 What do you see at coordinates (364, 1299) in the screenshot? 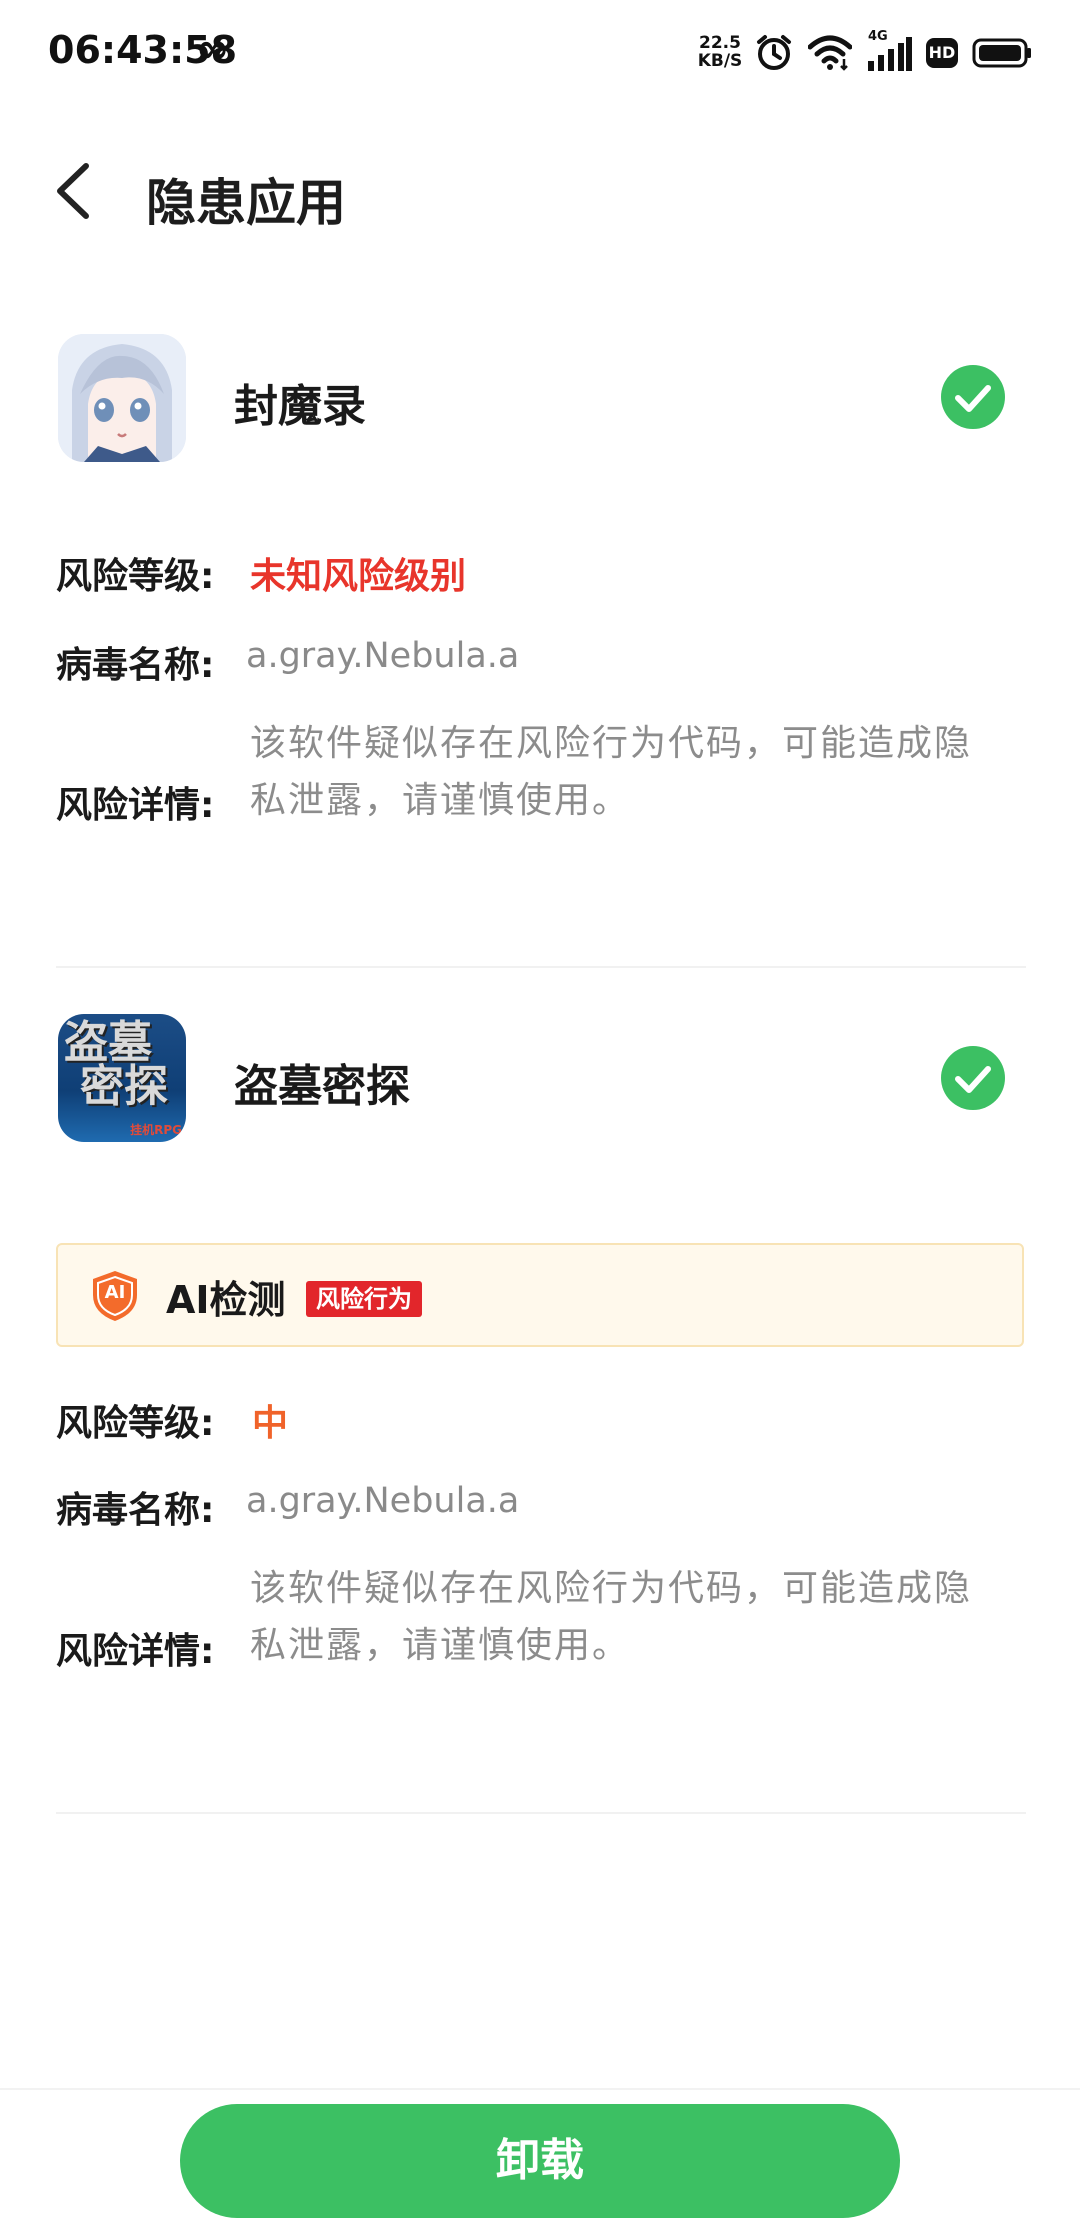
I see `risk-behavior-badge: 风险行为` at bounding box center [364, 1299].